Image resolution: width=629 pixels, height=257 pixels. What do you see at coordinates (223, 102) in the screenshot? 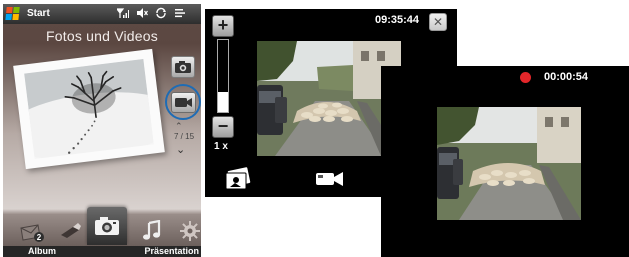
I see `zoom-slider-fill` at bounding box center [223, 102].